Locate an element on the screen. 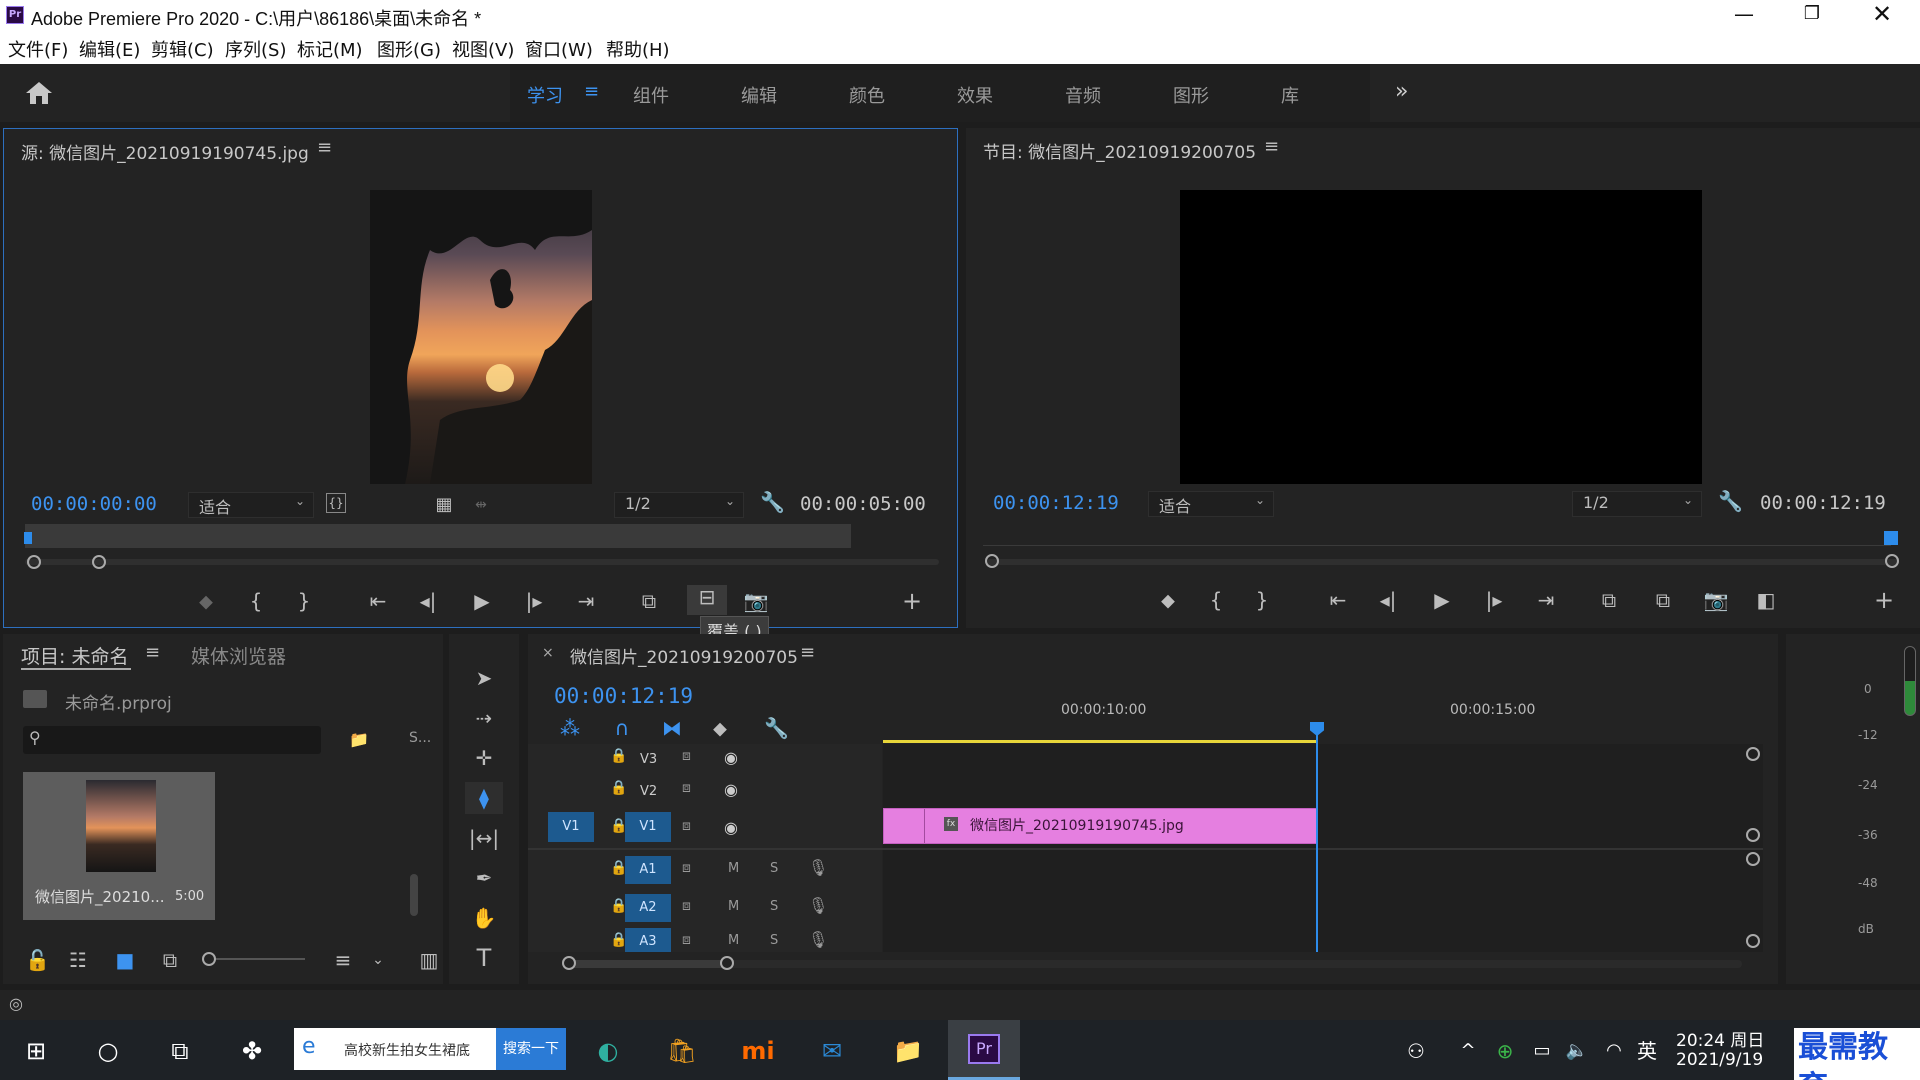 The height and width of the screenshot is (1080, 1920). nest-icon: ⁂ is located at coordinates (570, 728).